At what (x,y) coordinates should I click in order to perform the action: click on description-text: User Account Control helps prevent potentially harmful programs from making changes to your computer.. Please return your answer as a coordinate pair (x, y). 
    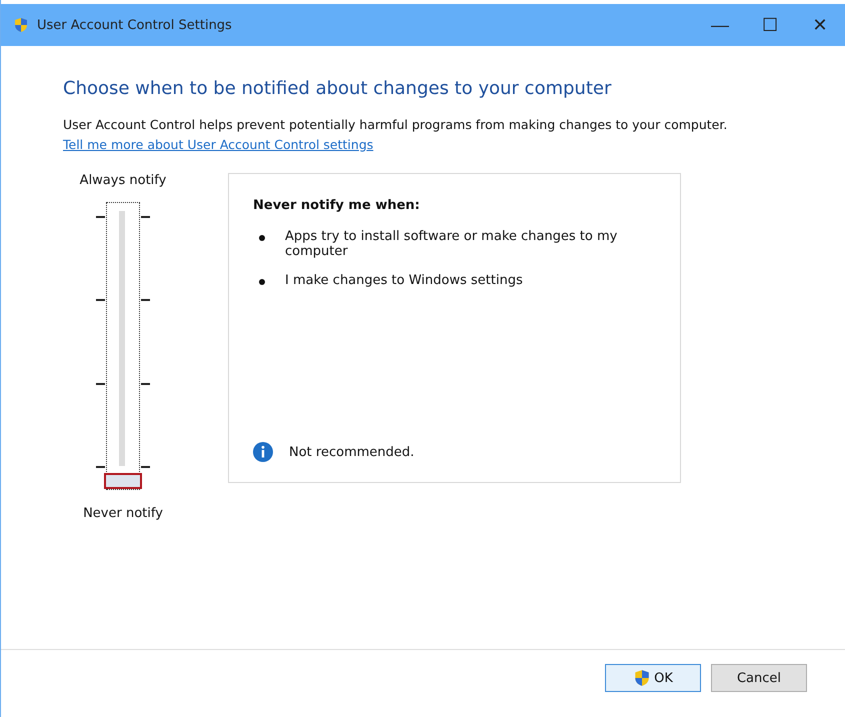
    Looking at the image, I should click on (395, 124).